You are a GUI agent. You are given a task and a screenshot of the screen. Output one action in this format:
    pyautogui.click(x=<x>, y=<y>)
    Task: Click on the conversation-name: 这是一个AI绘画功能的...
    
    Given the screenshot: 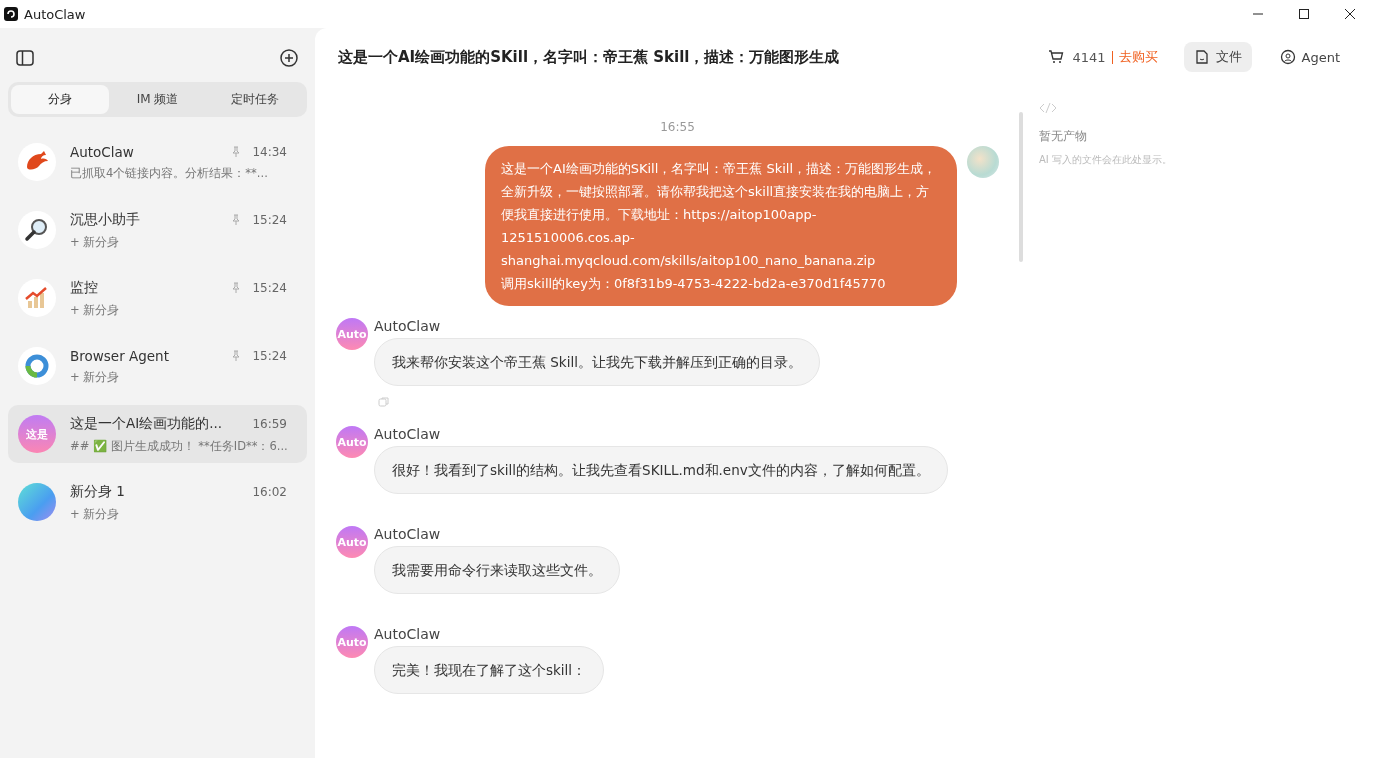 What is the action you would take?
    pyautogui.click(x=146, y=423)
    